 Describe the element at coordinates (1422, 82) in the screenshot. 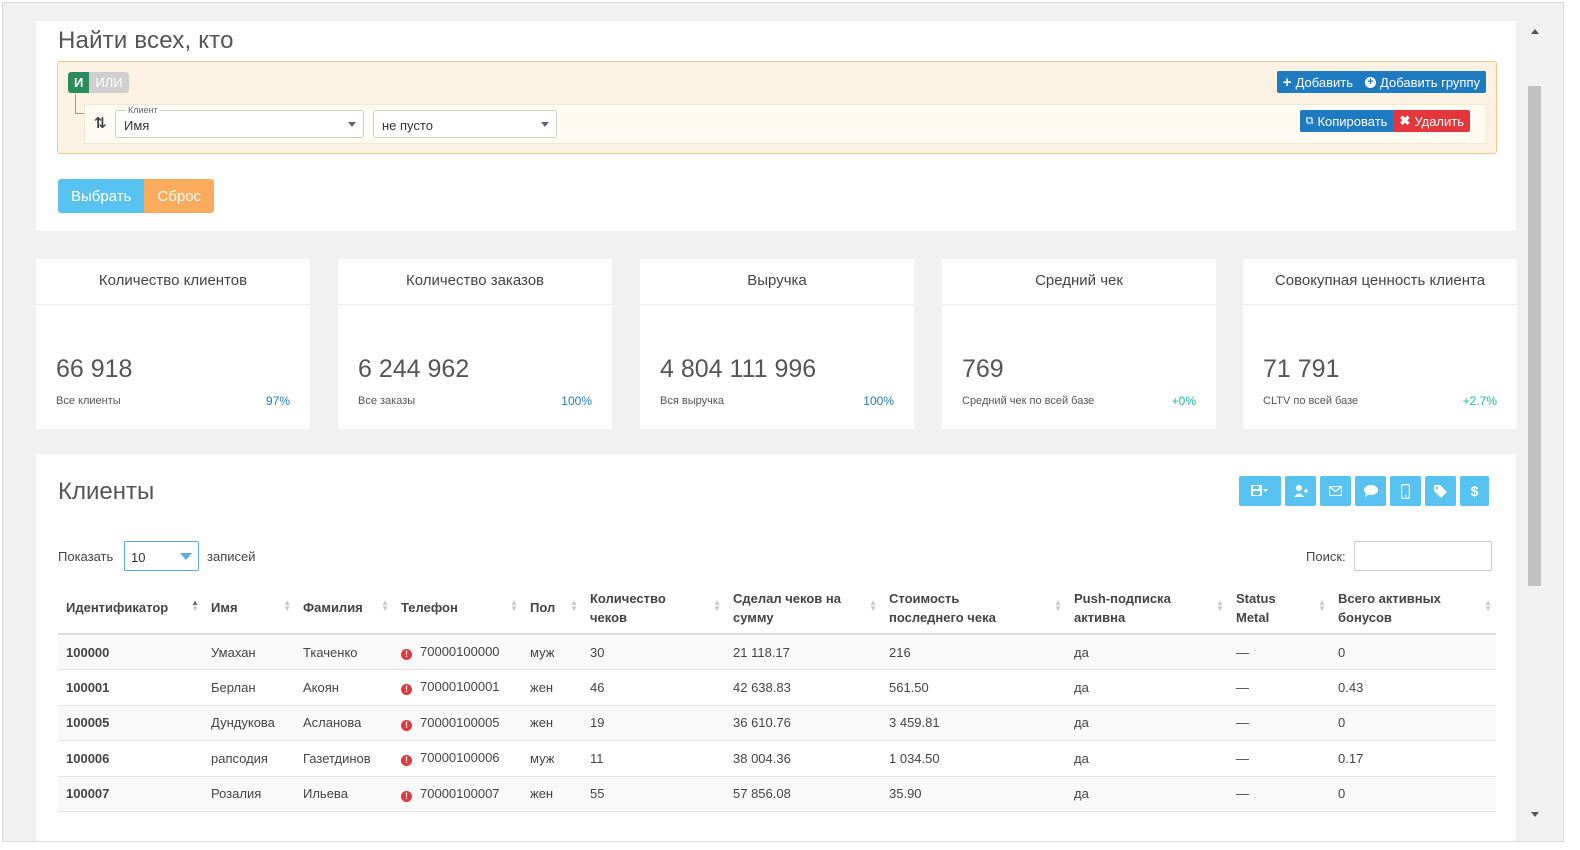

I see `add-group-button: + Добавить группу` at that location.